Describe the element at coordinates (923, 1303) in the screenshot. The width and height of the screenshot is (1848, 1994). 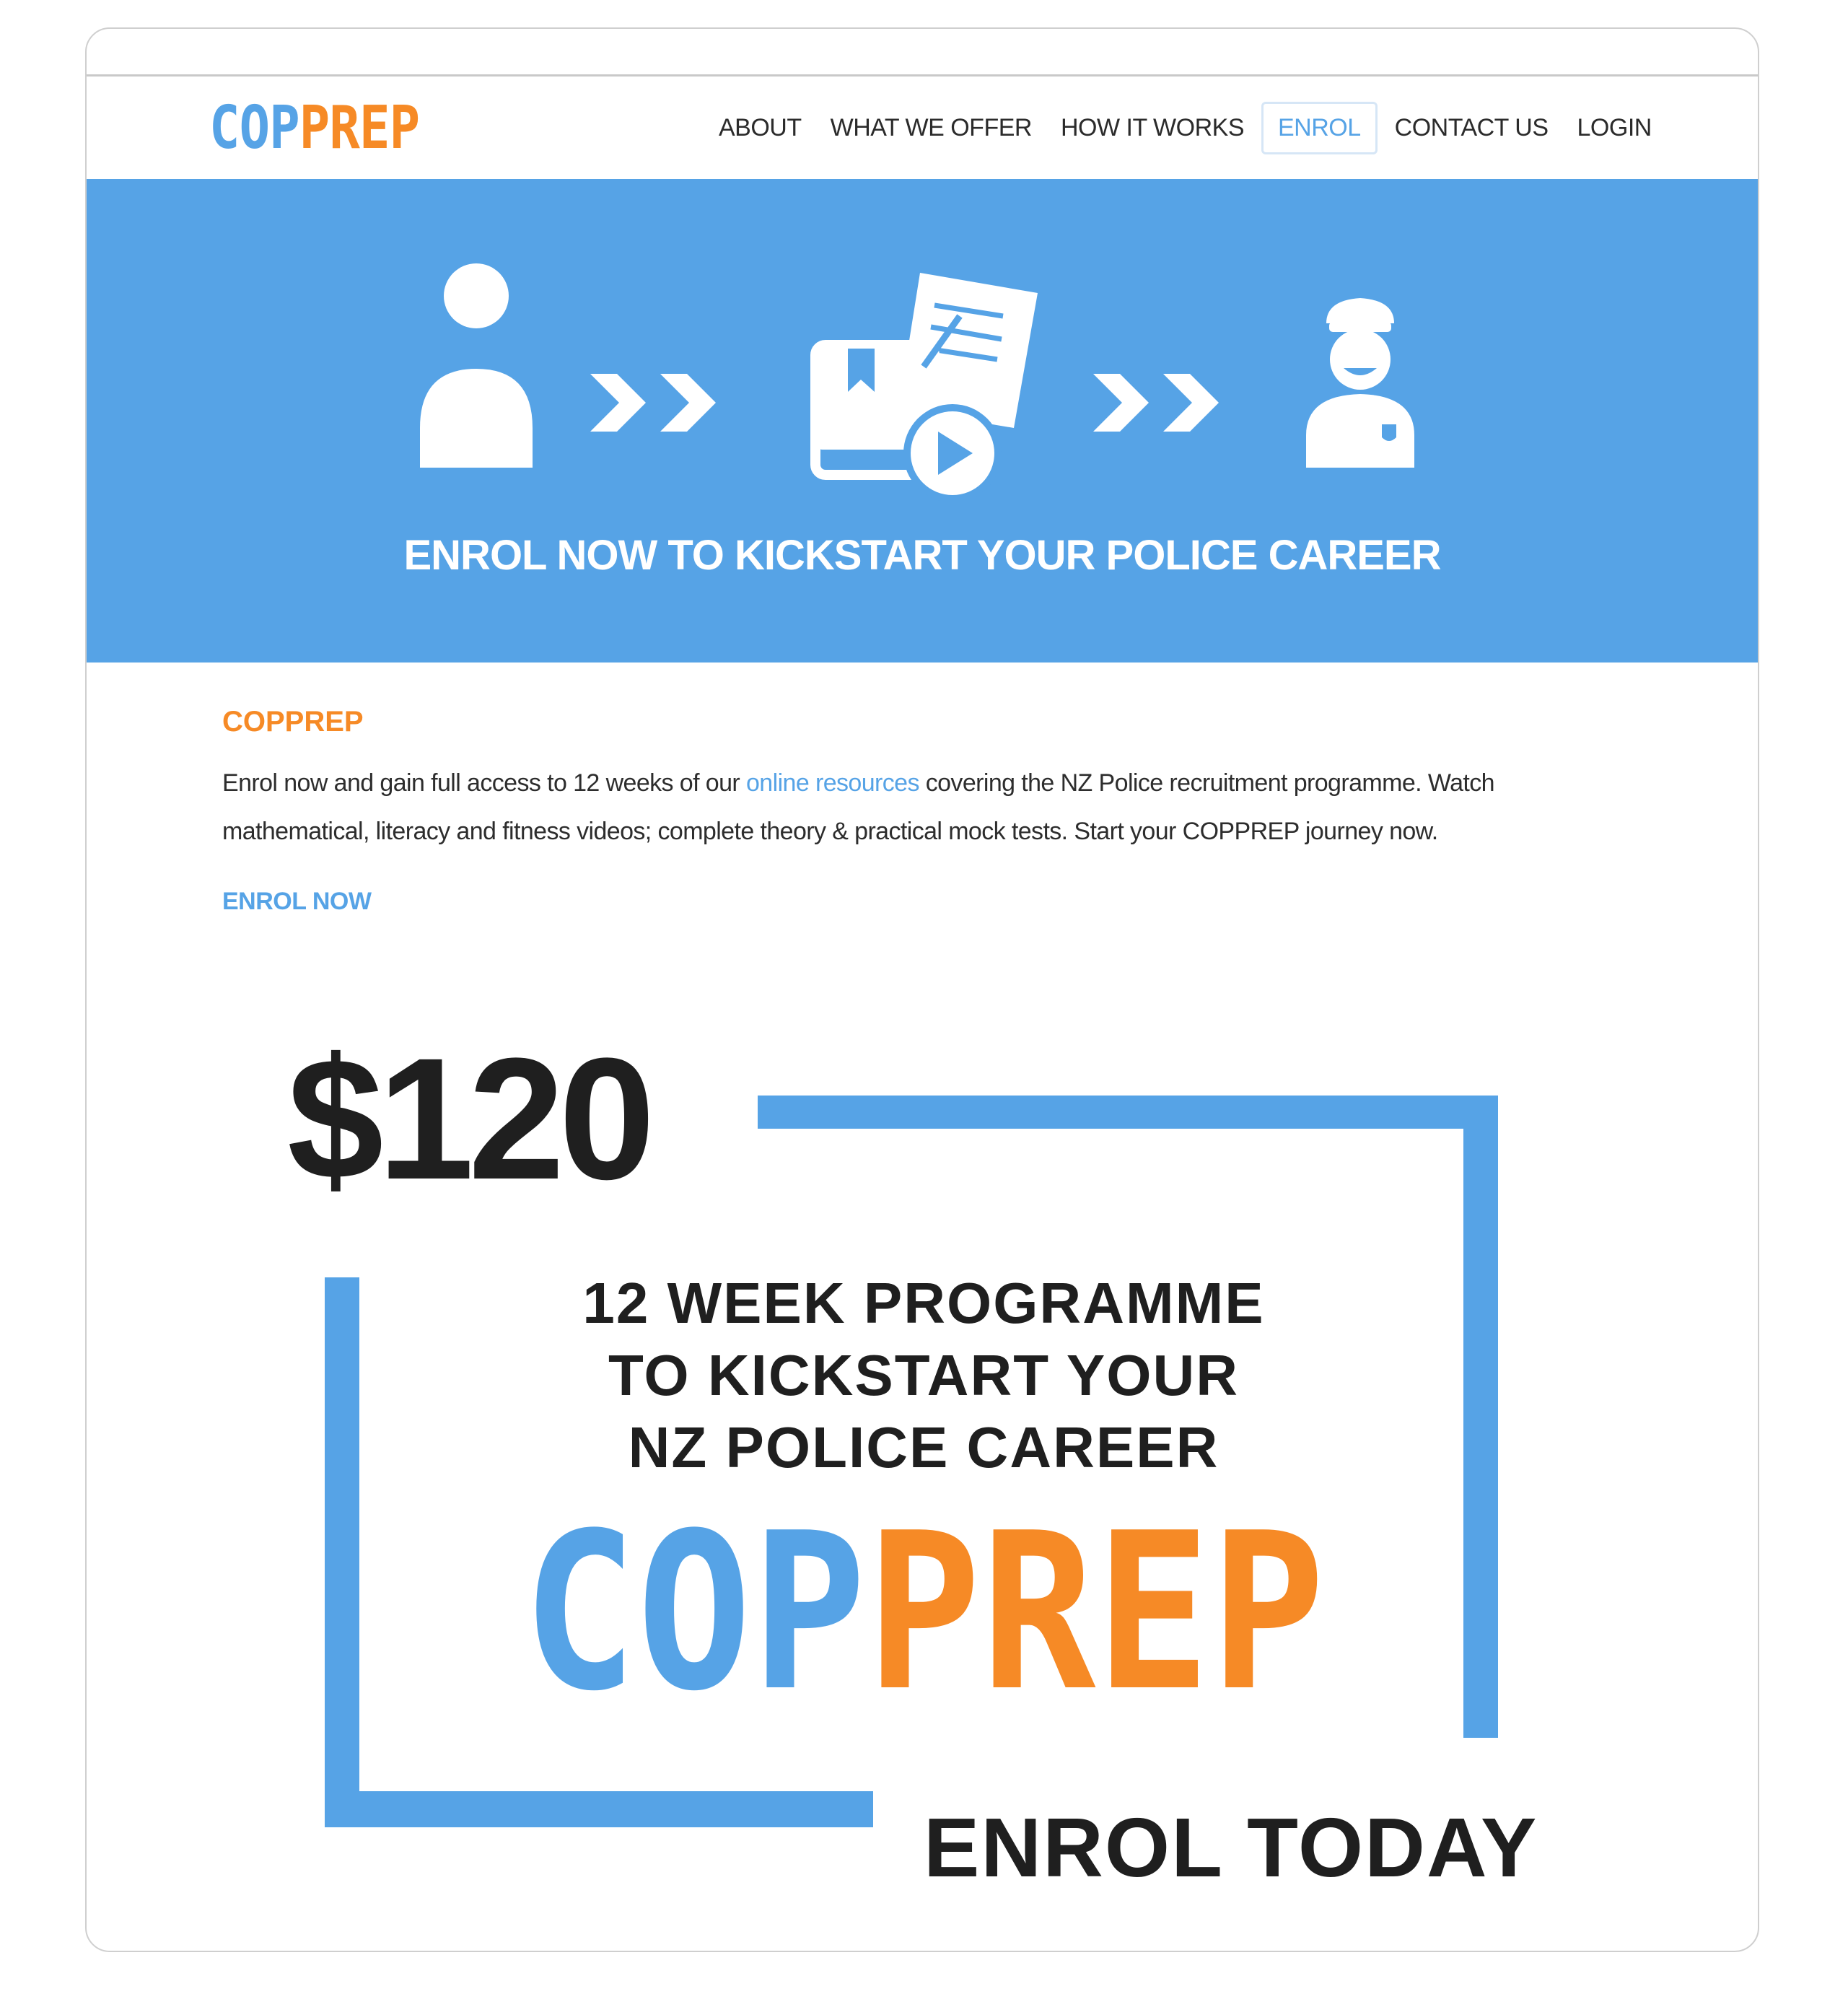
I see `promo-line-1: 12 WEEK PROGRAMME` at that location.